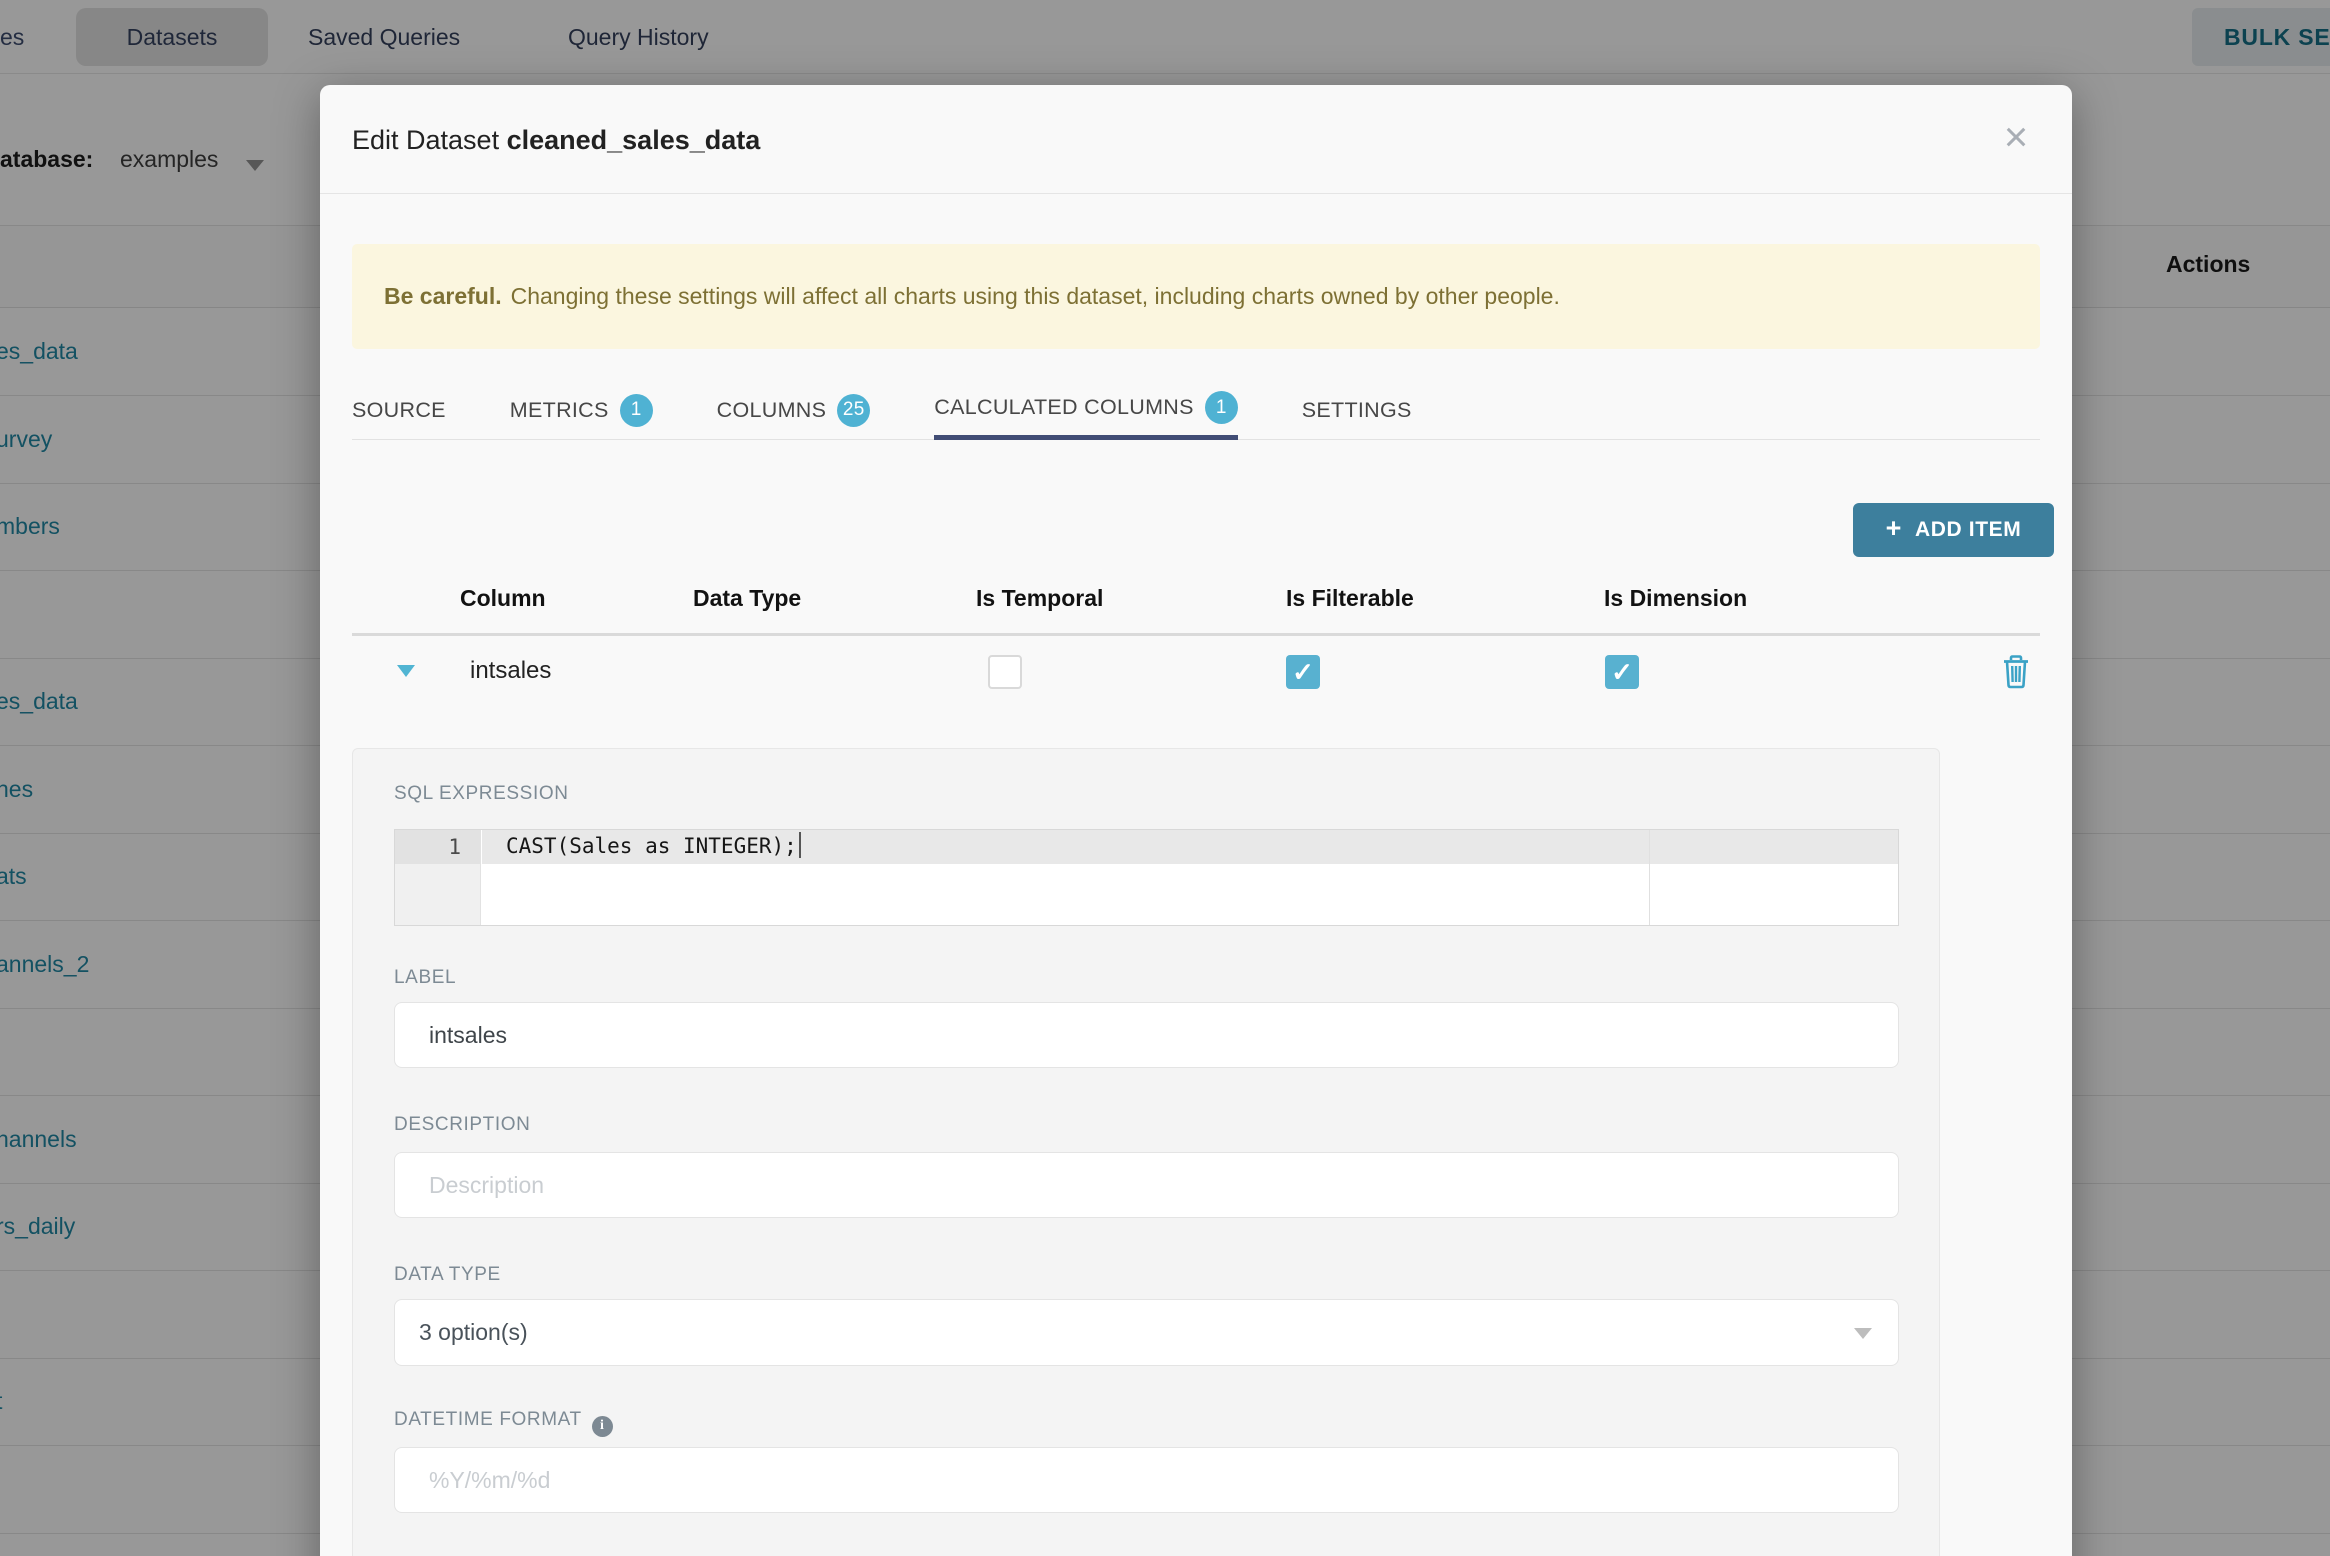  I want to click on datetime-format-label-text: DATETIME FORMAT, so click(488, 1419).